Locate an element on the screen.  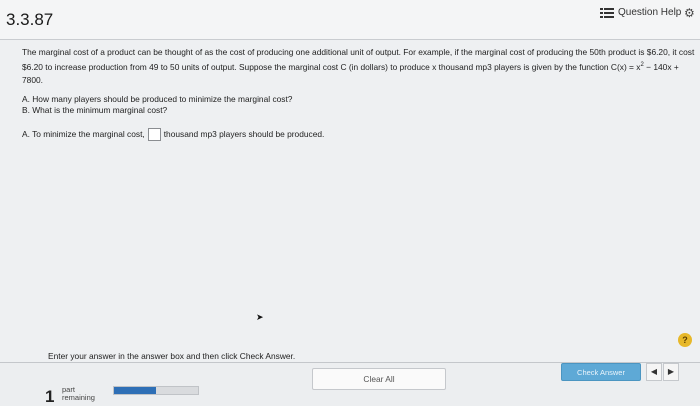
list-icon is located at coordinates (607, 12).